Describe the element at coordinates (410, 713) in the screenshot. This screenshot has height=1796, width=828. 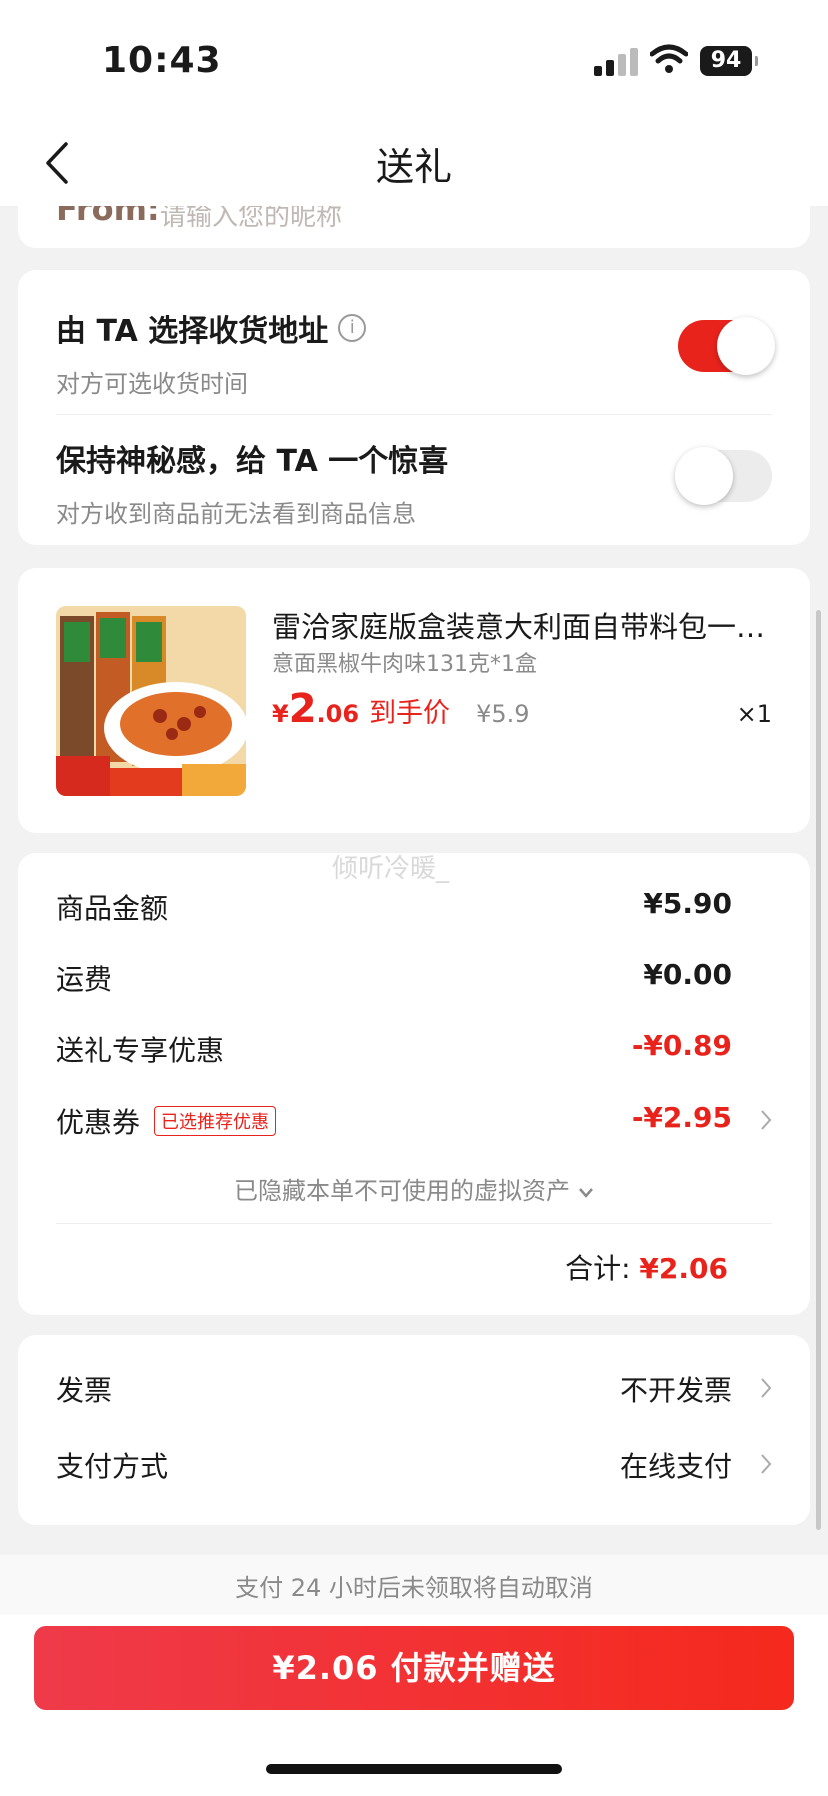
I see `price-tag: 到手价` at that location.